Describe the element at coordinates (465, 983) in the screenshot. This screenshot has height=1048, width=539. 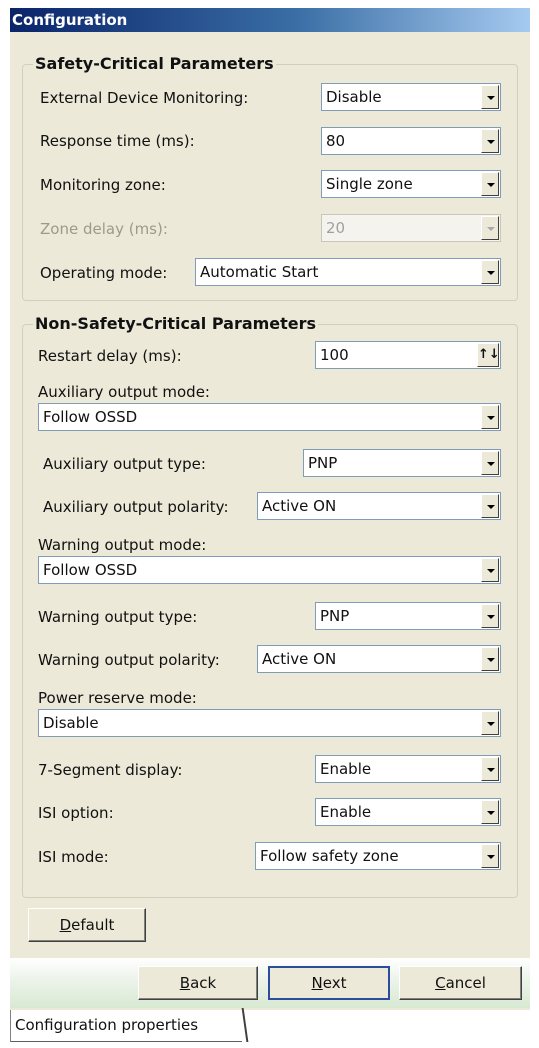
I see `cancel-label-rest: ancel` at that location.